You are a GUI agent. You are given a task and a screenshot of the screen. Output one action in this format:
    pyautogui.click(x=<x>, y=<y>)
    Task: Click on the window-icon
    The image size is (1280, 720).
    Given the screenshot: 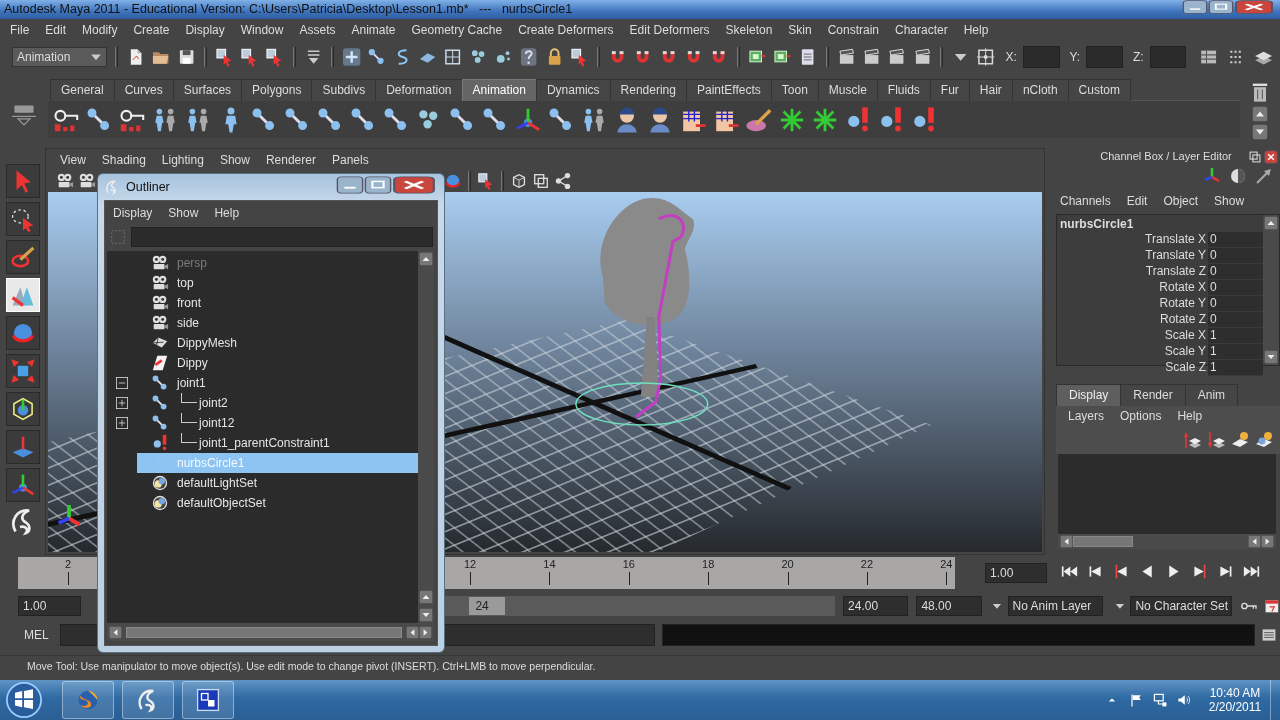 What is the action you would take?
    pyautogui.click(x=208, y=700)
    